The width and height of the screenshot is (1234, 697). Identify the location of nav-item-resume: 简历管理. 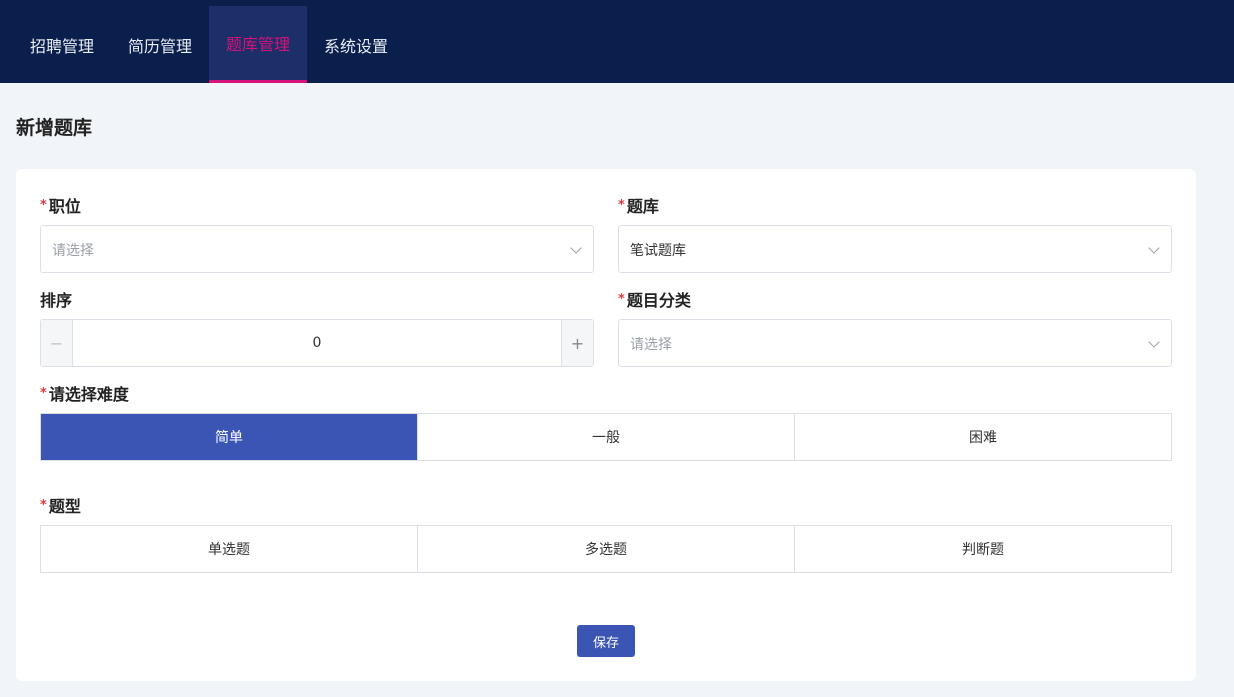
(160, 44).